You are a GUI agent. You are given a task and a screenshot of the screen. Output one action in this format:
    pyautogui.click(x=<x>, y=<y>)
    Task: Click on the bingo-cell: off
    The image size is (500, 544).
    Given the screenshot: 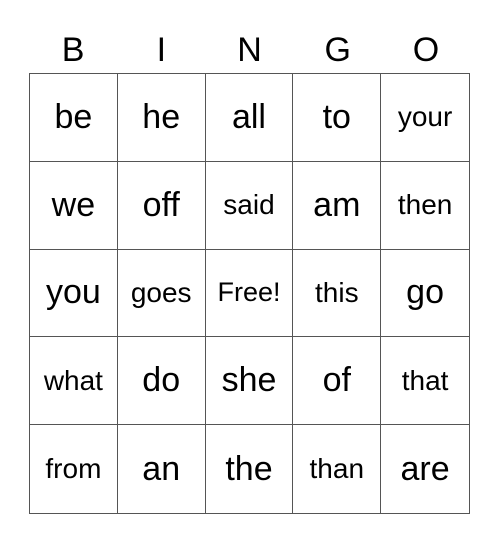 What is the action you would take?
    pyautogui.click(x=161, y=205)
    